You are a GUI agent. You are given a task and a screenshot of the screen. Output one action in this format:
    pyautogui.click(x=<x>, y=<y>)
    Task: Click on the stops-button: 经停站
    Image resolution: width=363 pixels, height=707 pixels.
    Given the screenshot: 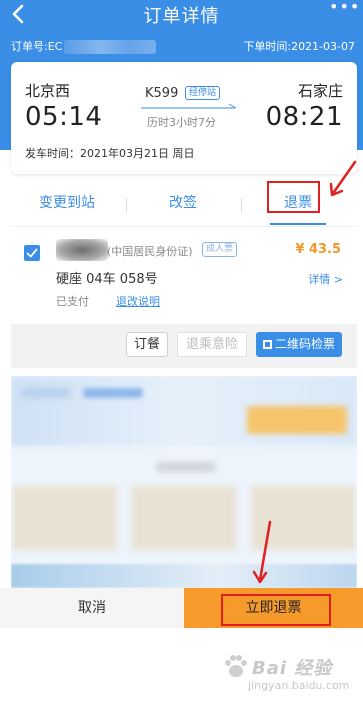 What is the action you would take?
    pyautogui.click(x=203, y=93)
    